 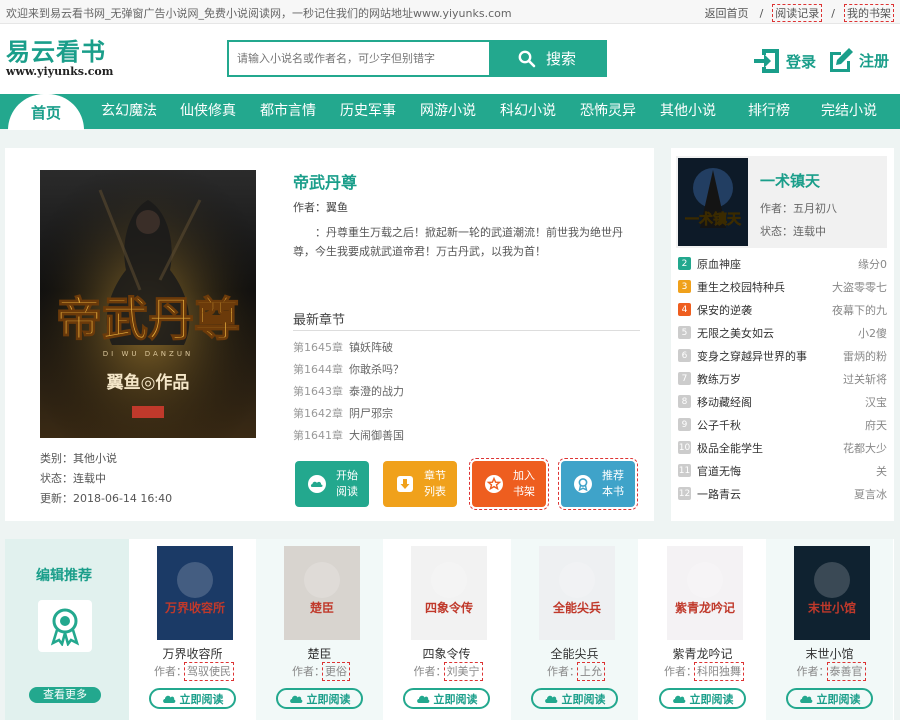 I want to click on book-title: 帝武丹尊, so click(x=325, y=181).